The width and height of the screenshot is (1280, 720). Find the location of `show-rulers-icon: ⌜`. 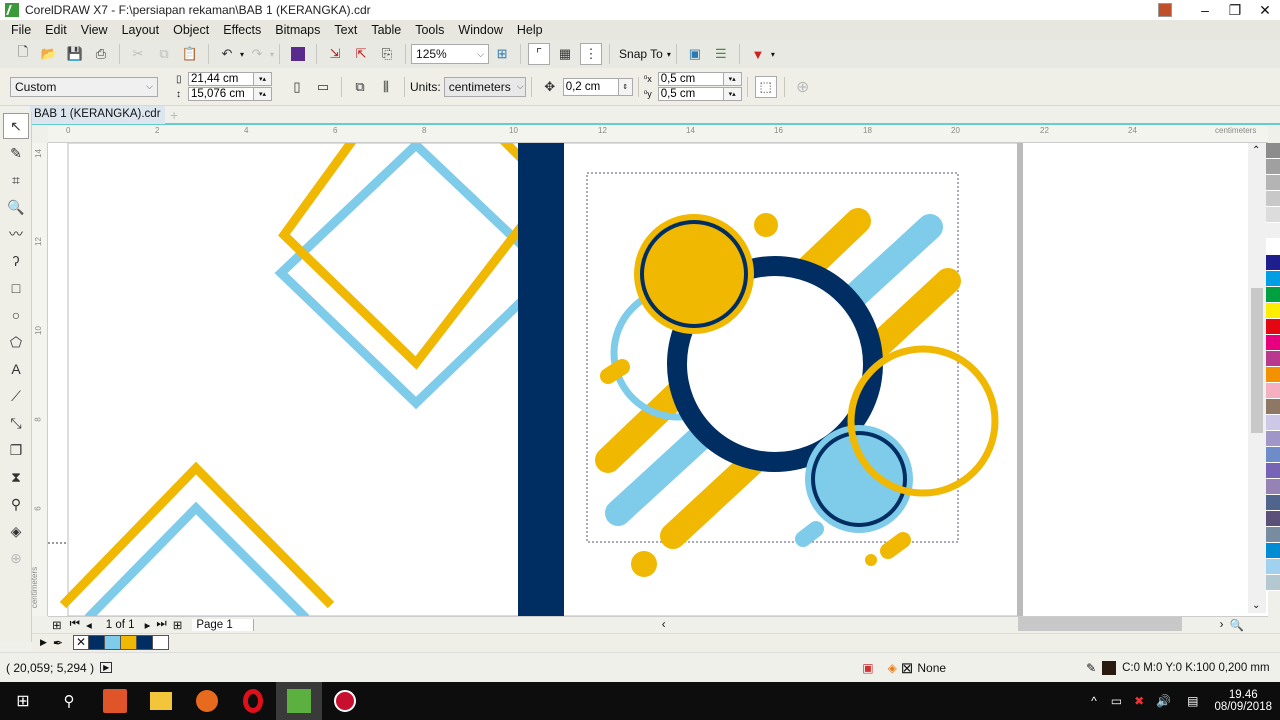

show-rulers-icon: ⌜ is located at coordinates (539, 54).